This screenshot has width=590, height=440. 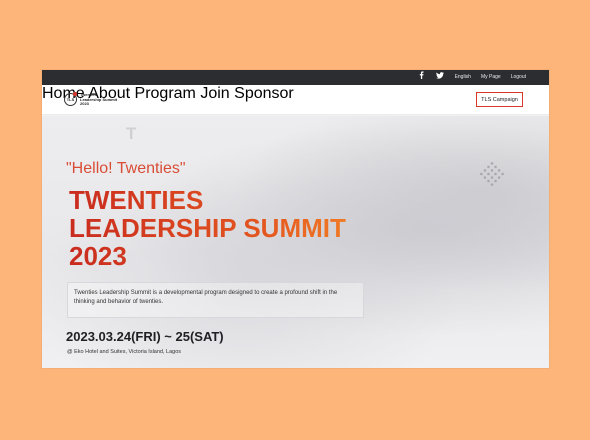 What do you see at coordinates (131, 133) in the screenshot?
I see `decorative-t-letter: T` at bounding box center [131, 133].